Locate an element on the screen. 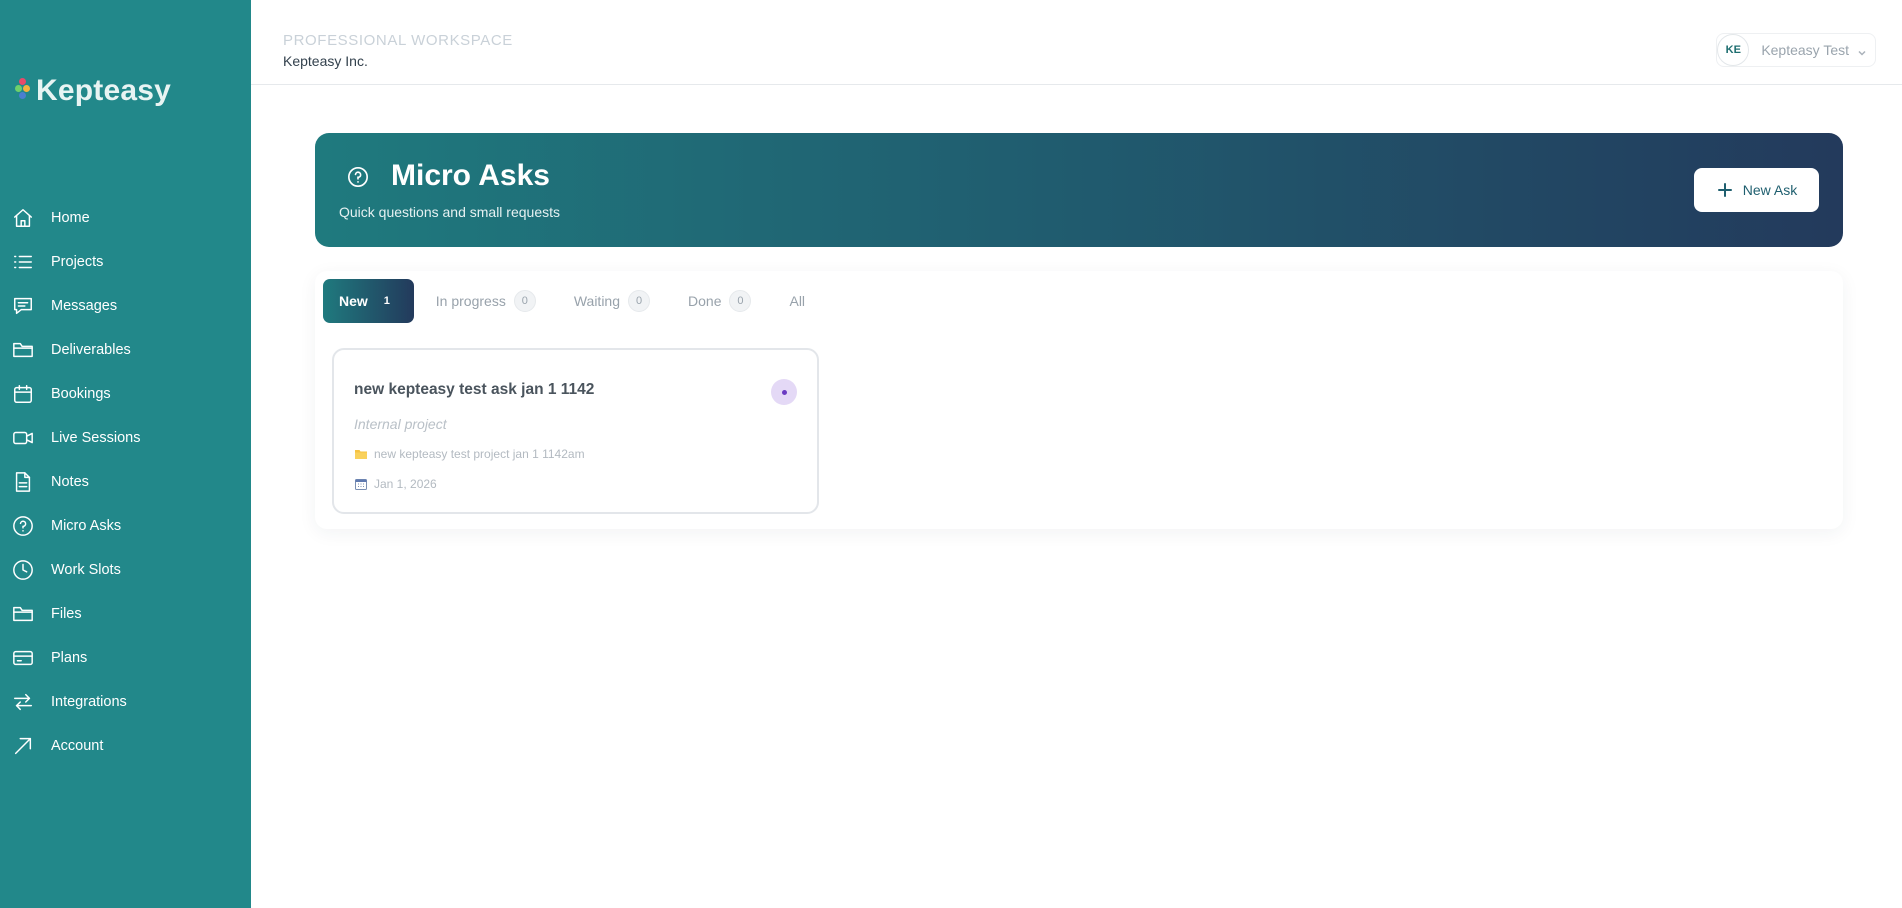 The width and height of the screenshot is (1902, 908). tab-label: Done is located at coordinates (705, 301).